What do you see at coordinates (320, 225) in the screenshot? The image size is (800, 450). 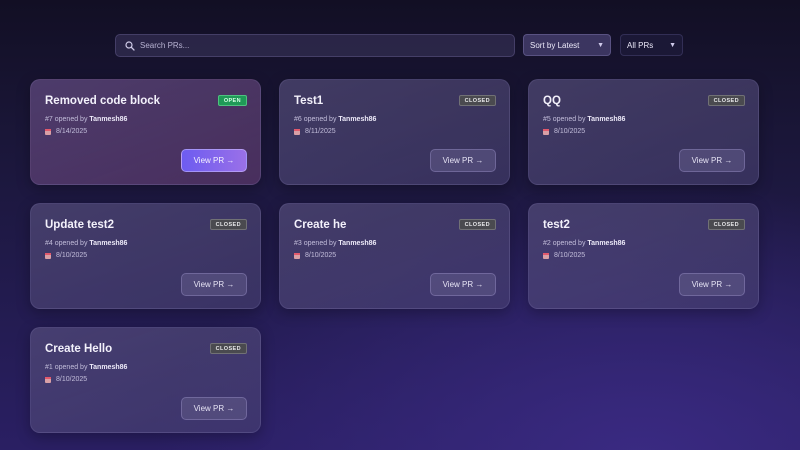 I see `pr-title: Create he` at bounding box center [320, 225].